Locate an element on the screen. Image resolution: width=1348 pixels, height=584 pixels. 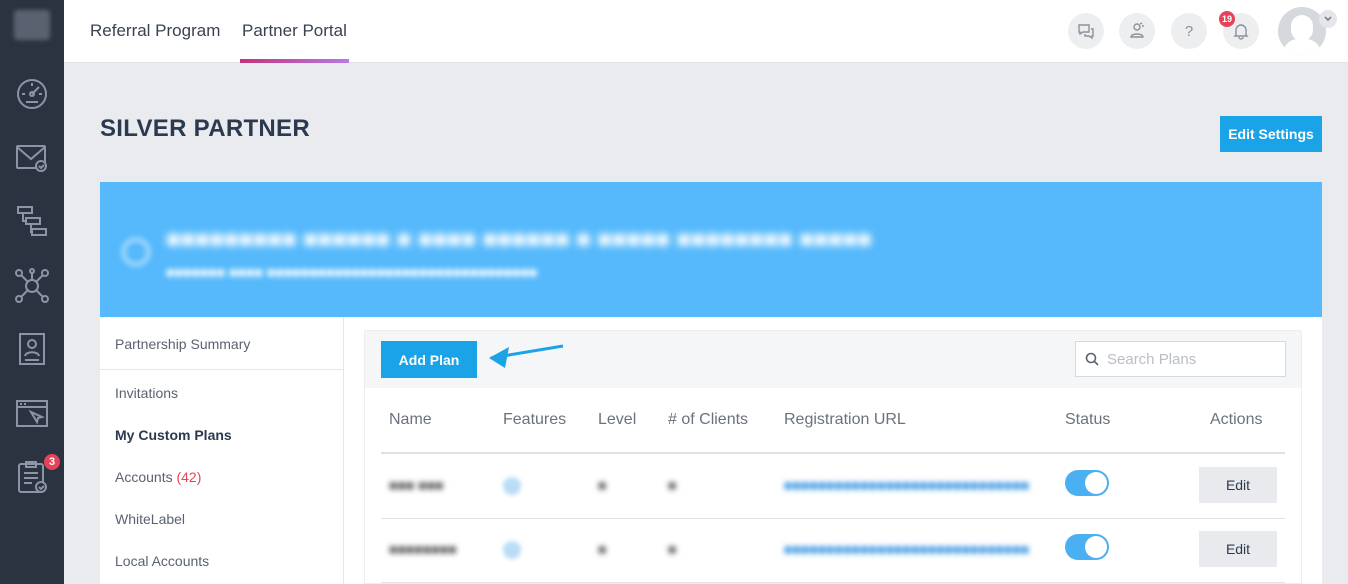
info-icon is located at coordinates (136, 252).